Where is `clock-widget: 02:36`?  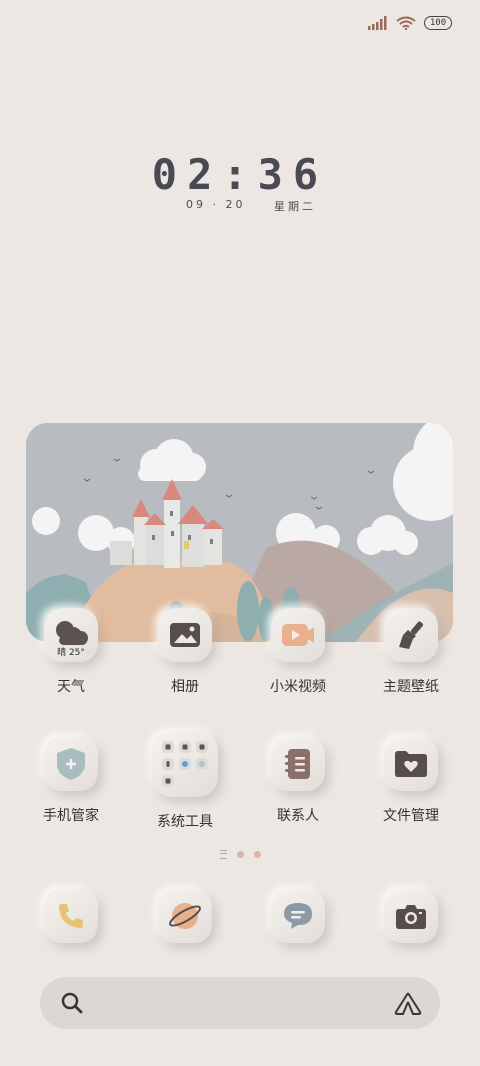 clock-widget: 02:36 is located at coordinates (240, 174).